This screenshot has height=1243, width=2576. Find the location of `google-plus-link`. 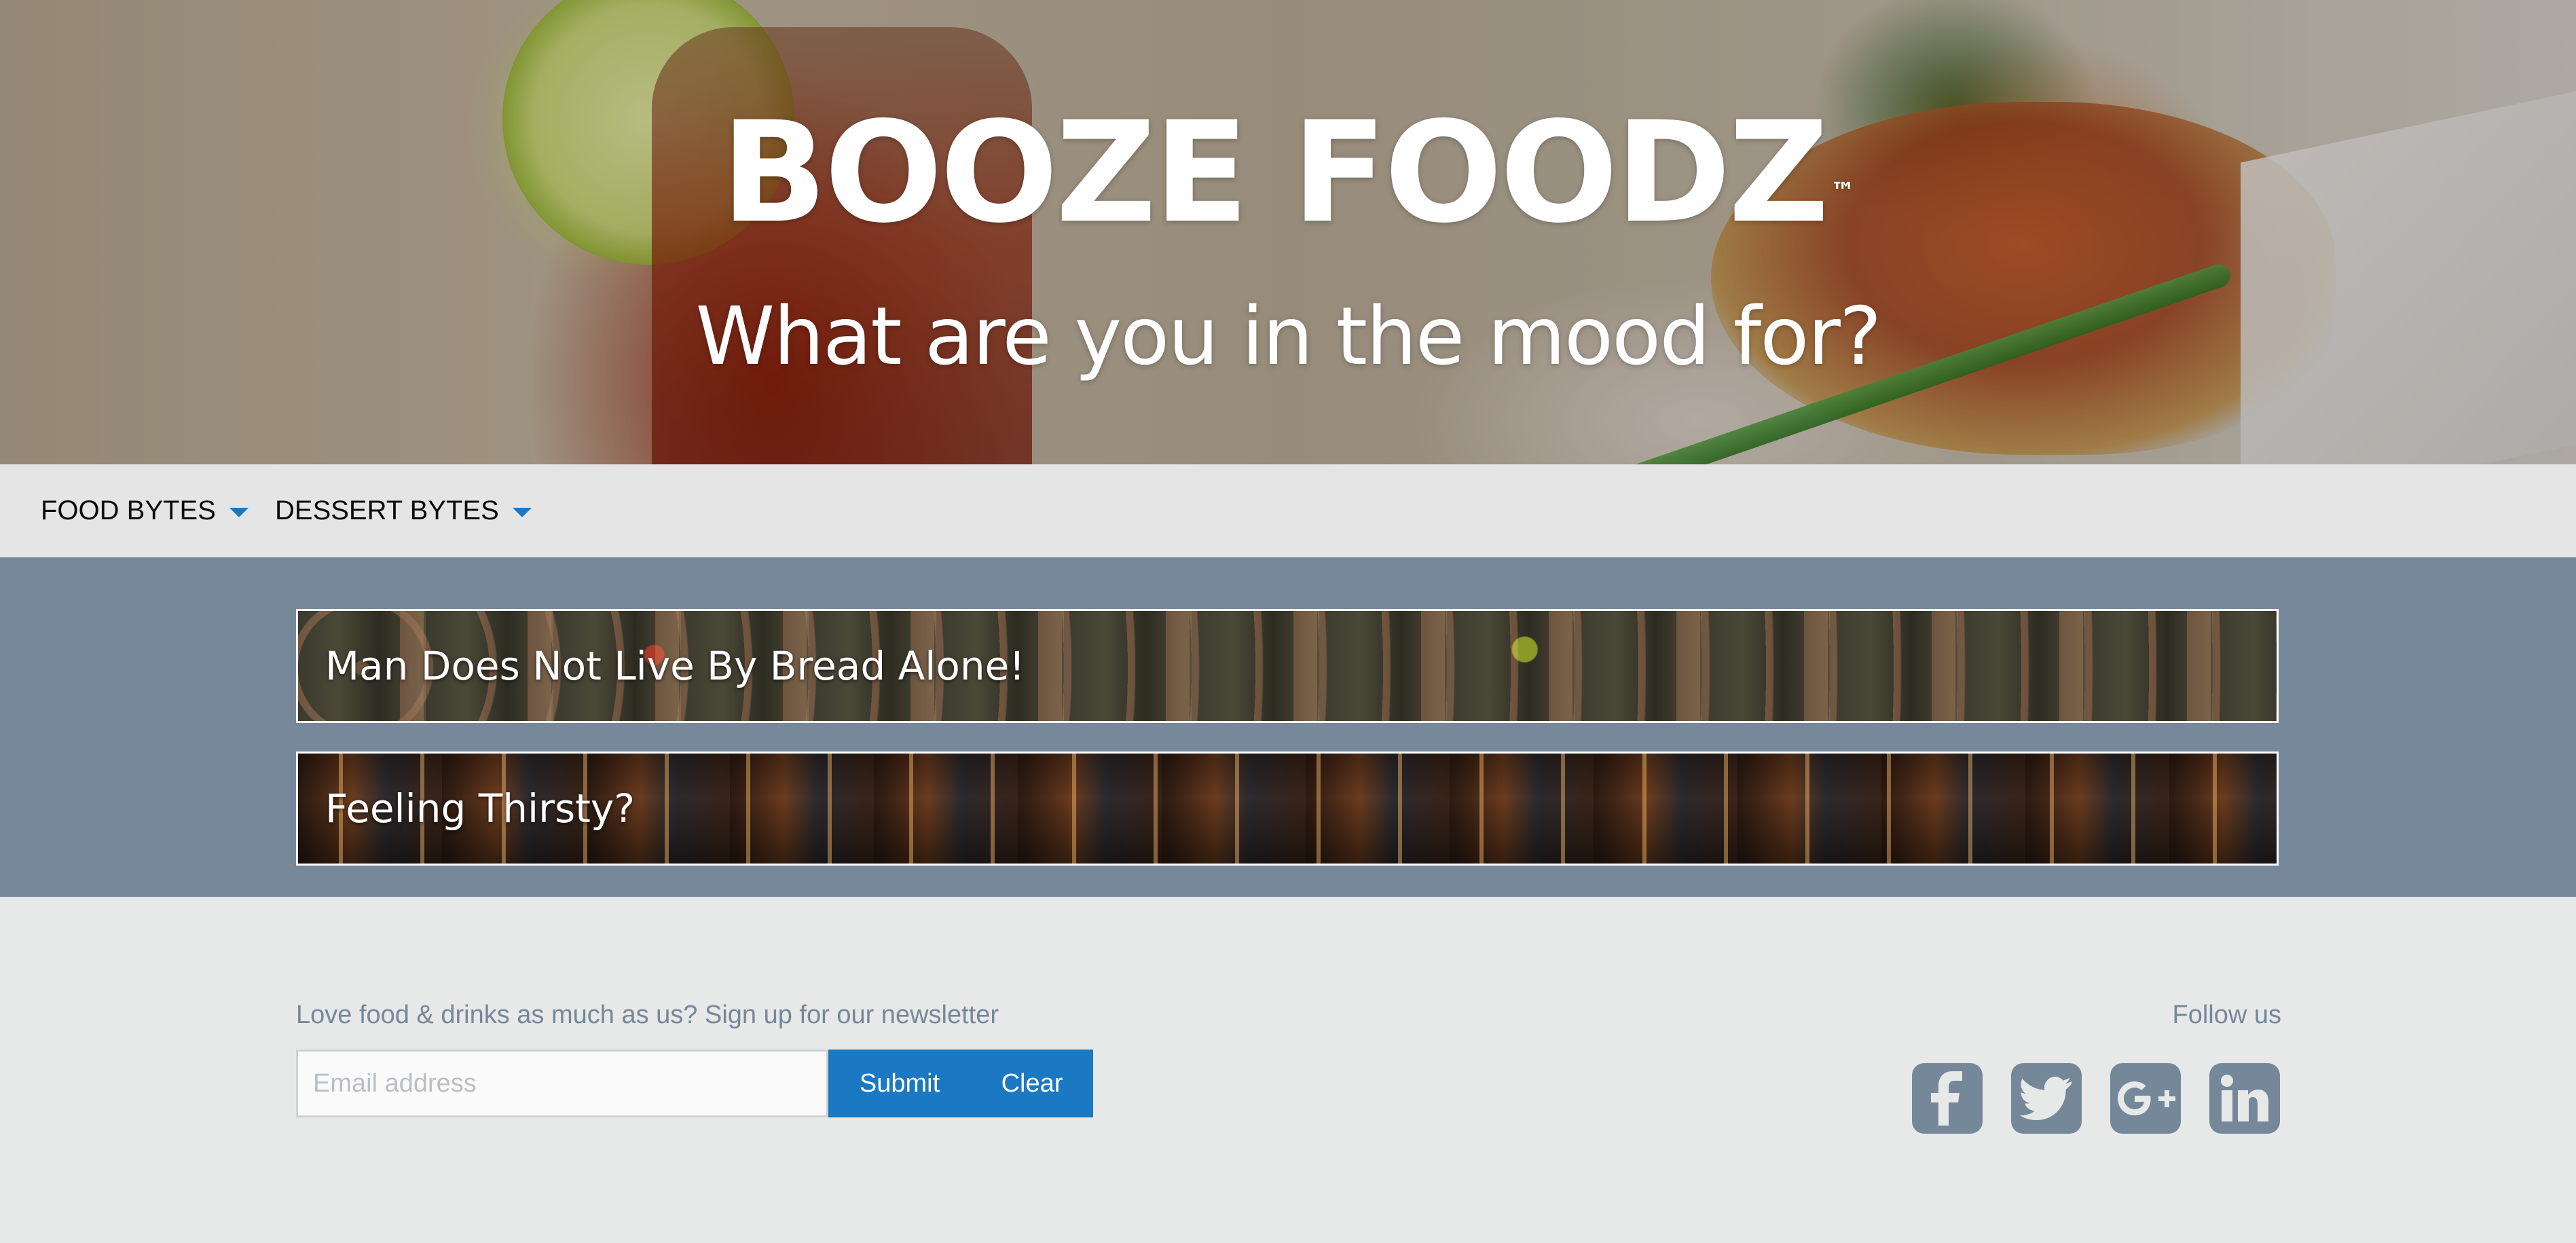

google-plus-link is located at coordinates (2145, 1099).